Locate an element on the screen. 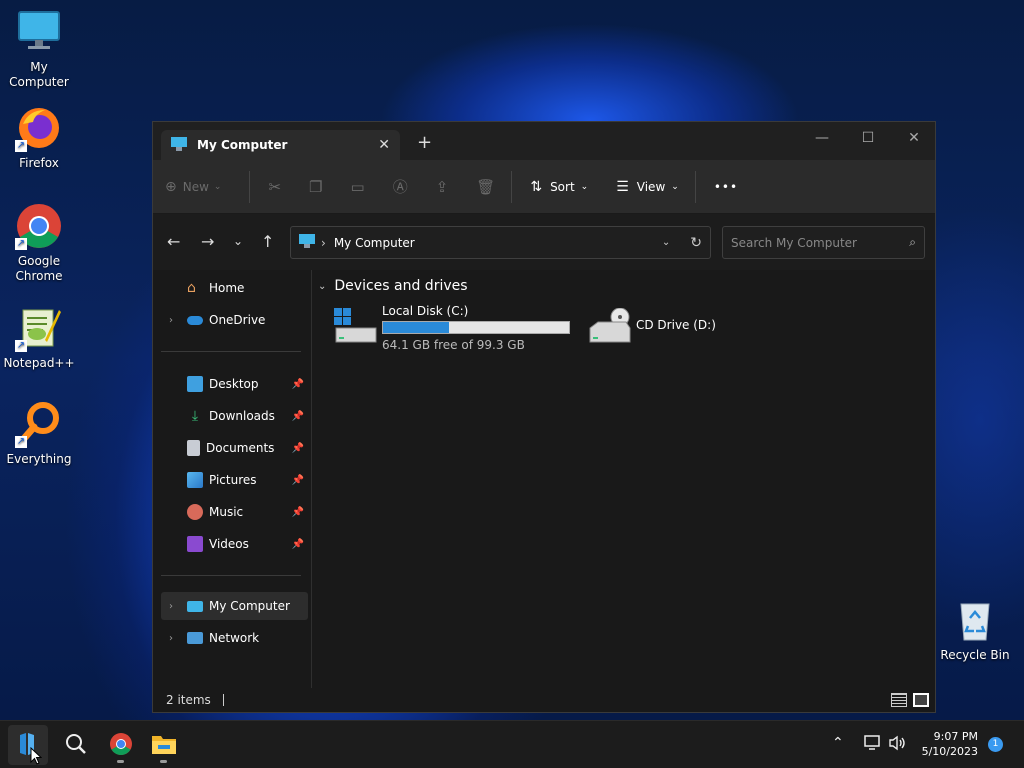  more-options-button: ••• is located at coordinates (726, 187).